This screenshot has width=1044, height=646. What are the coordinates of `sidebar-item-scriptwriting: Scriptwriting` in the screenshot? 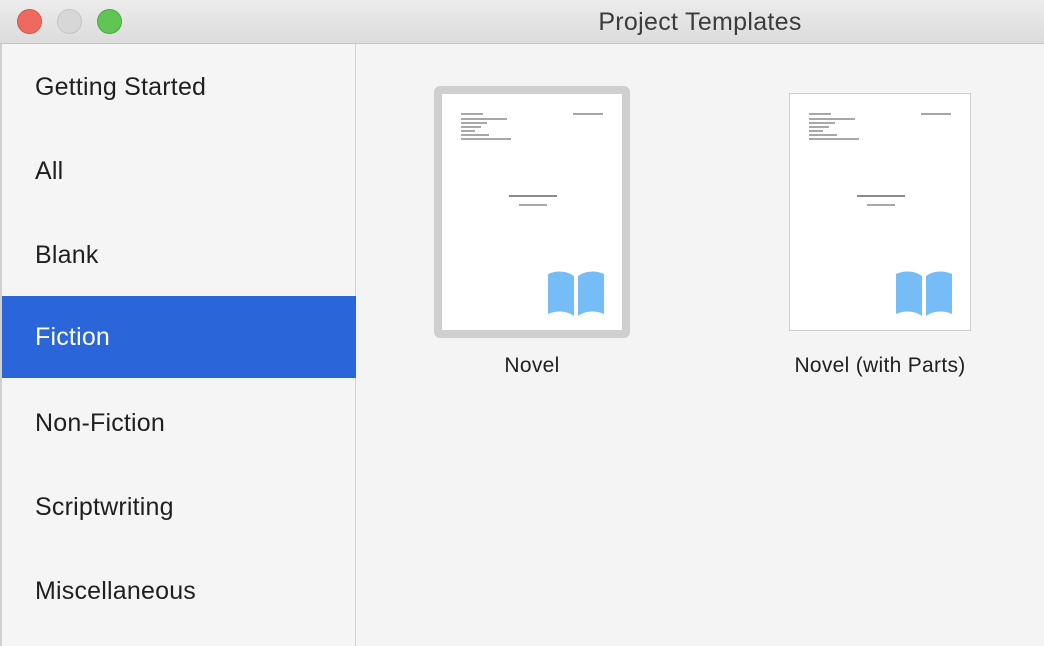 It's located at (179, 507).